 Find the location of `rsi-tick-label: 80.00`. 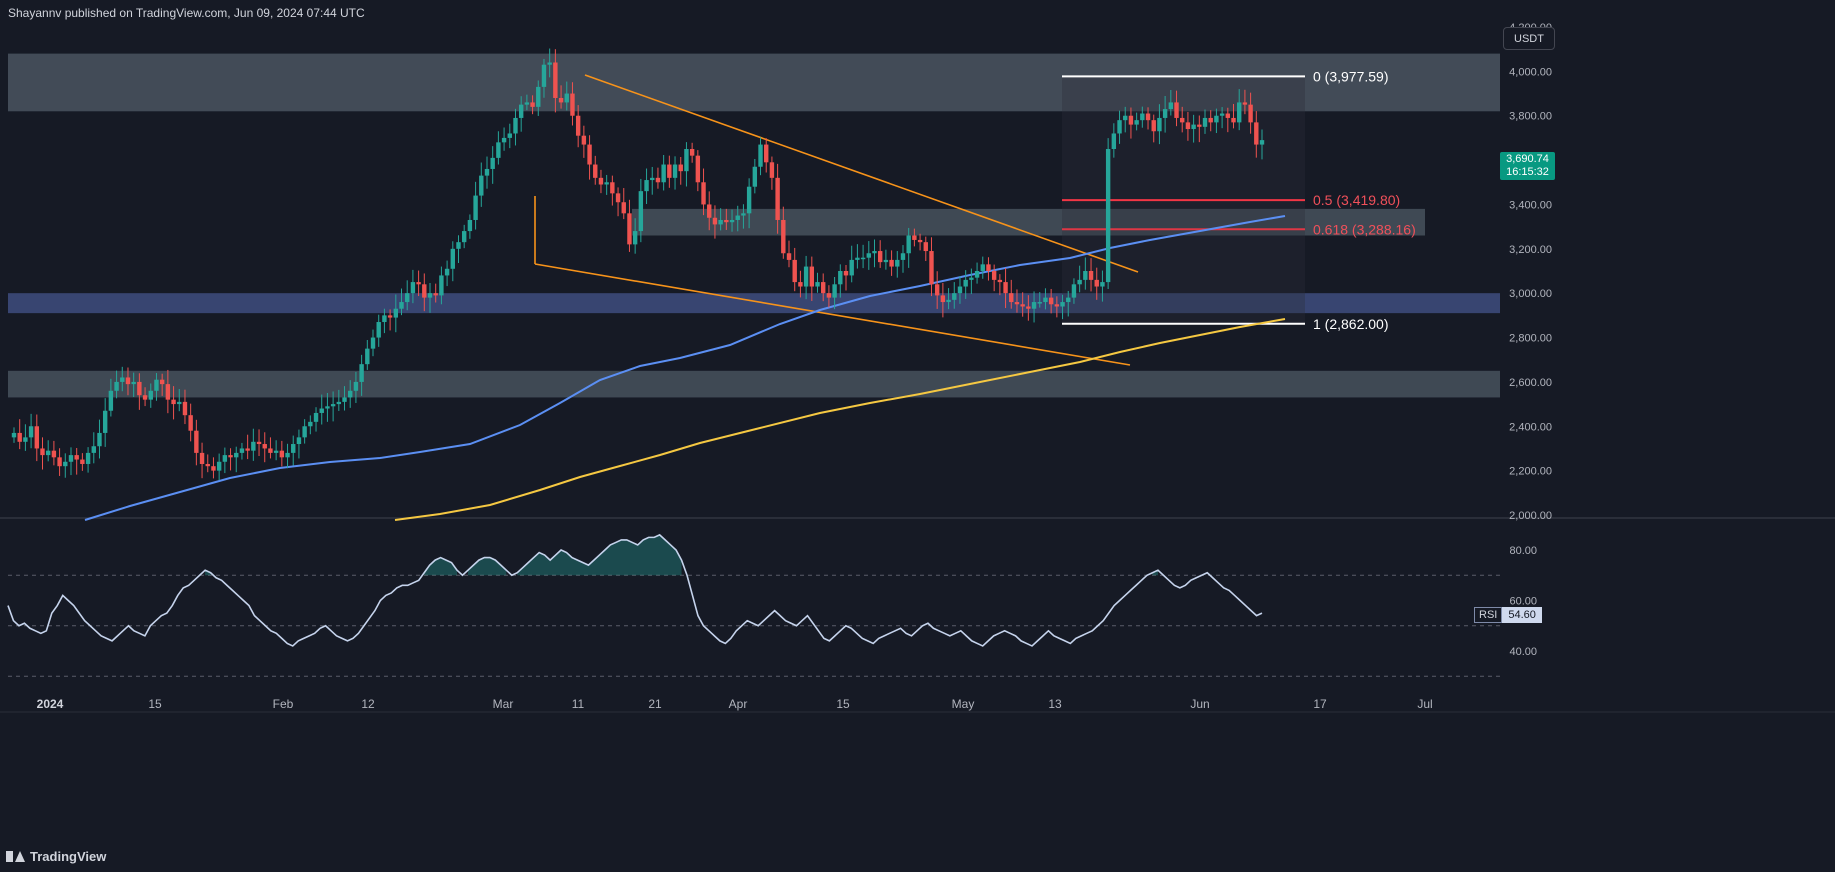

rsi-tick-label: 80.00 is located at coordinates (1523, 551).